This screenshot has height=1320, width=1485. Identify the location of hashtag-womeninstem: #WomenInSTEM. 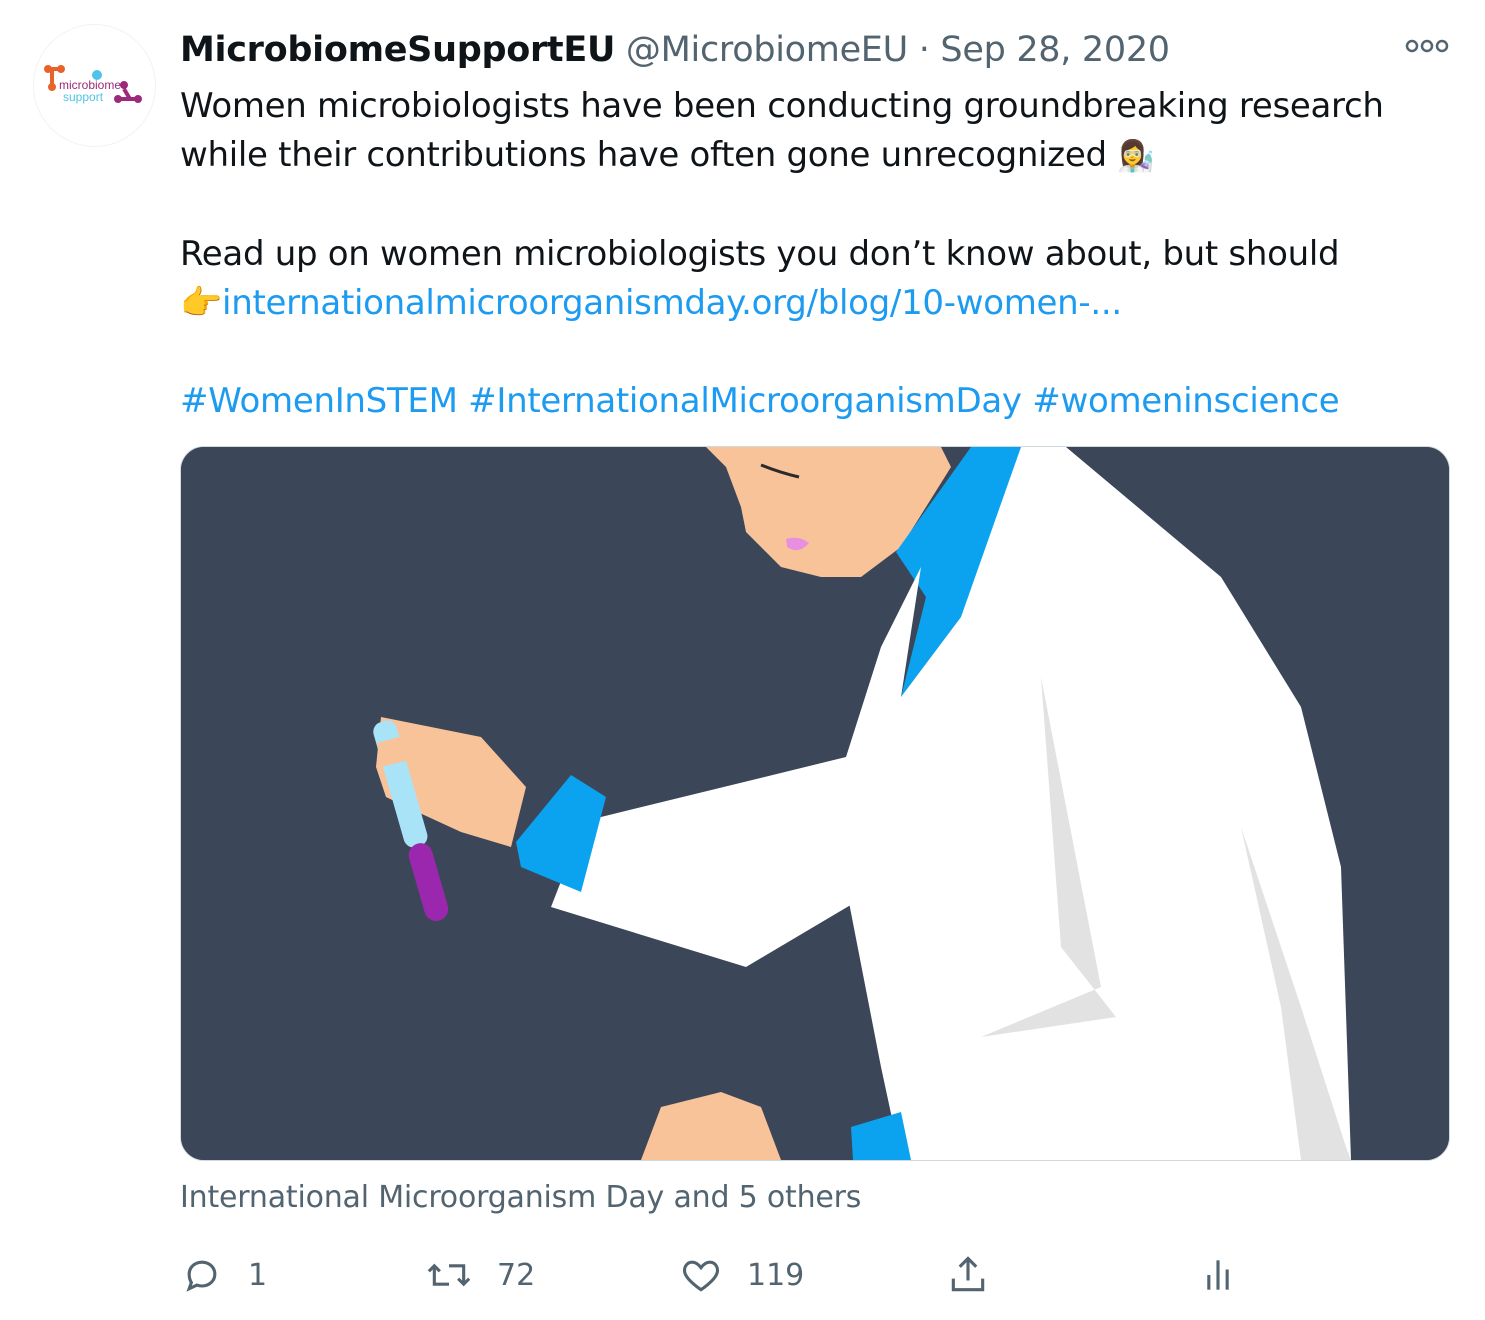
(319, 401).